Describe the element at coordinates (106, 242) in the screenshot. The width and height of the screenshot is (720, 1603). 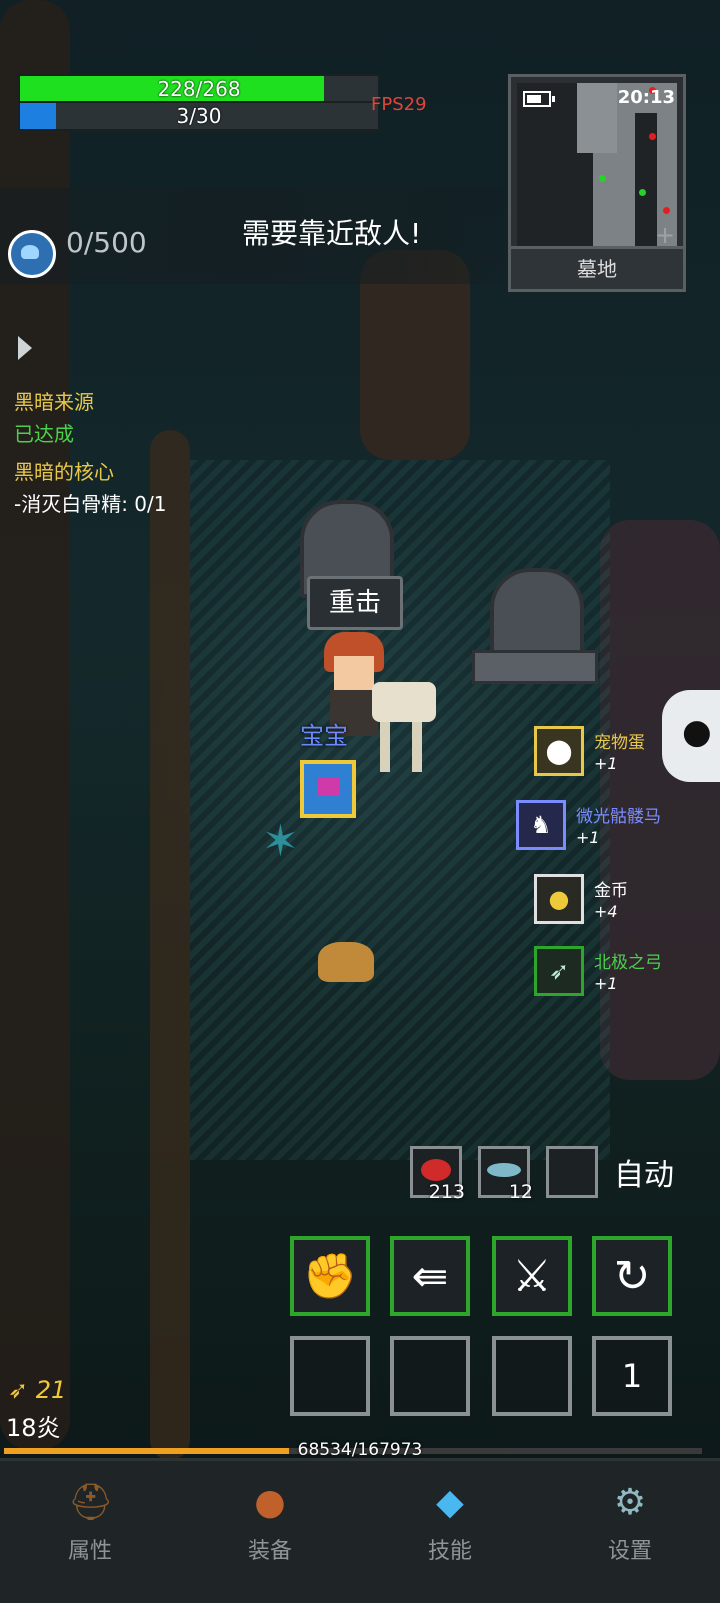
I see `energy-counter: 0/500` at that location.